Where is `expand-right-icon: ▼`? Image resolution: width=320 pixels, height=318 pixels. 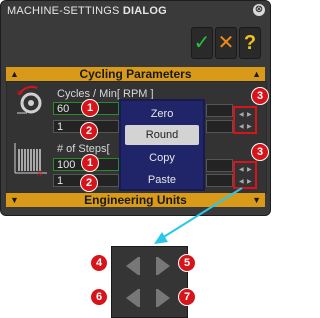
expand-right-icon: ▼ is located at coordinates (256, 200).